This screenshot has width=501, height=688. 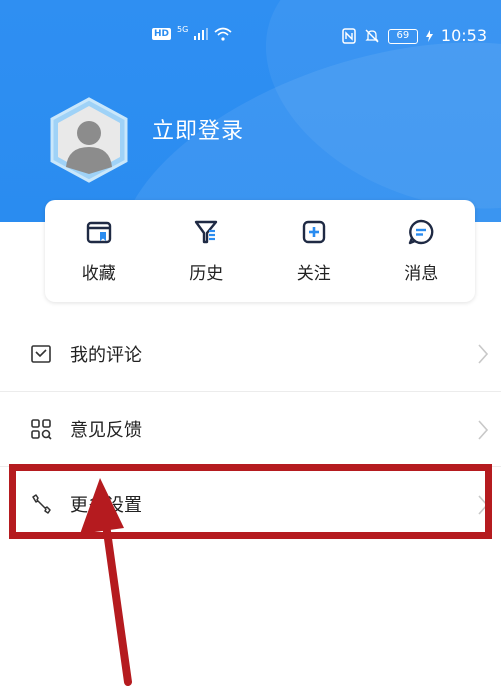 What do you see at coordinates (99, 251) in the screenshot?
I see `quick-action-favorites: 收藏` at bounding box center [99, 251].